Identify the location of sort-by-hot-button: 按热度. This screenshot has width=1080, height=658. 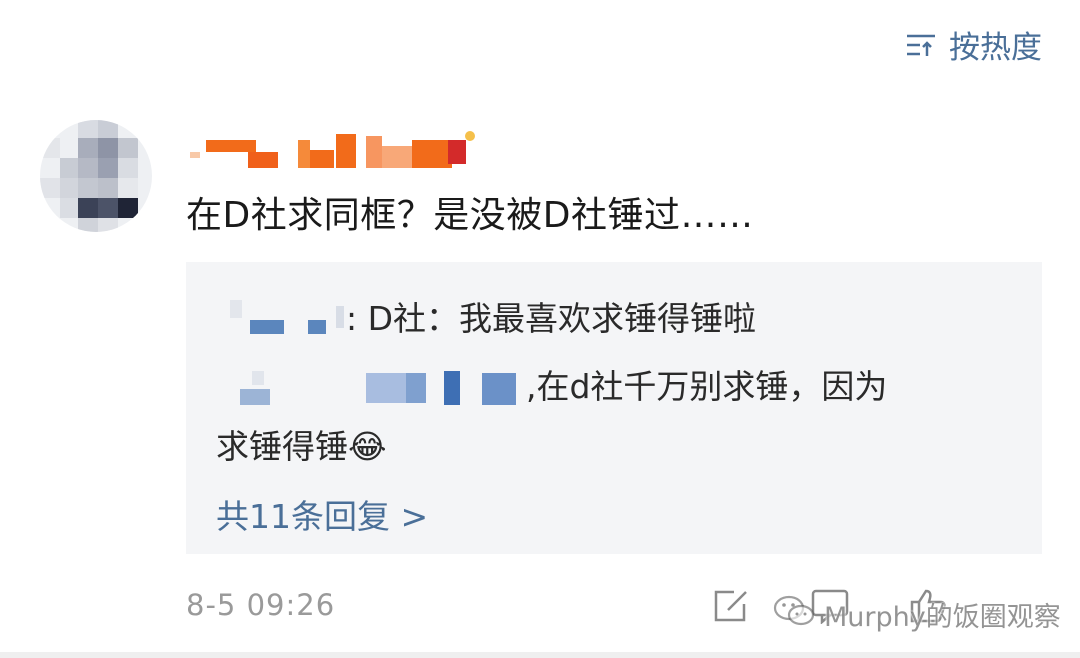
(973, 44).